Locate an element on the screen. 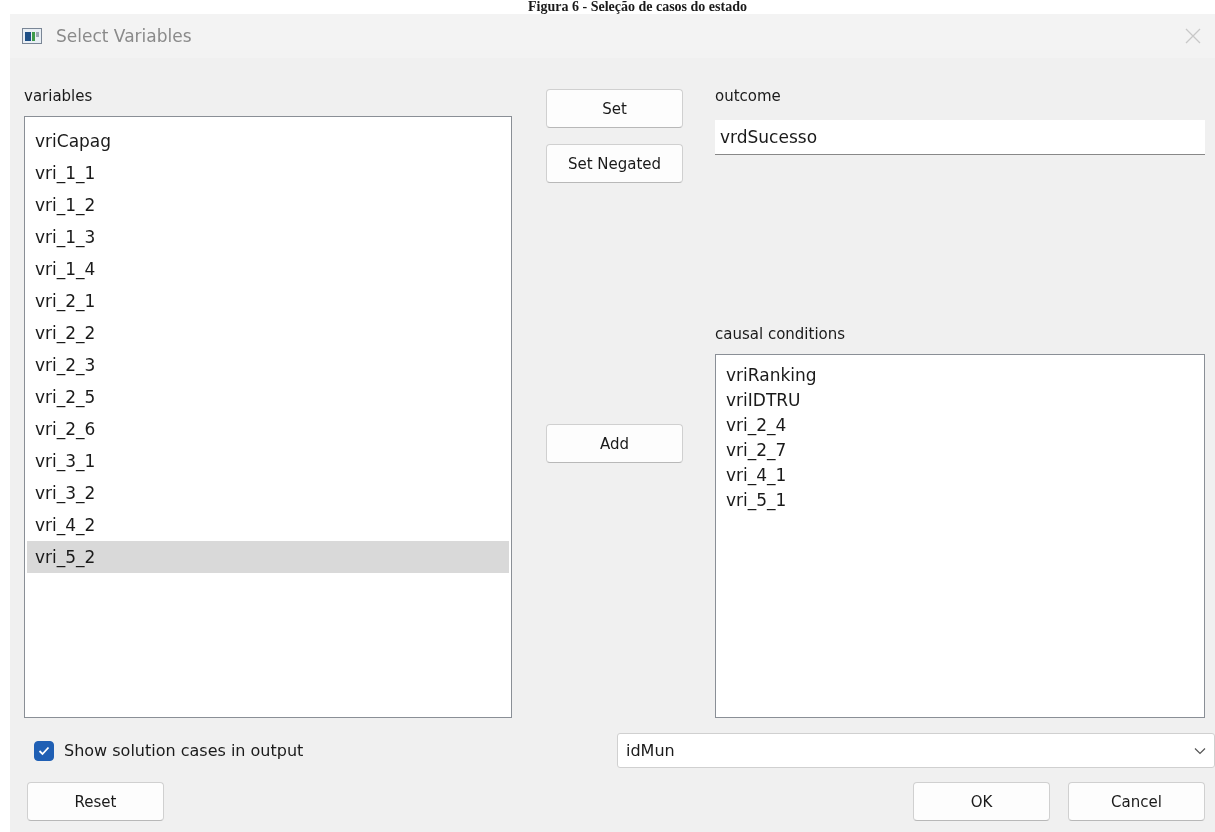 This screenshot has height=832, width=1215. list-item: vri_2_2 is located at coordinates (268, 333).